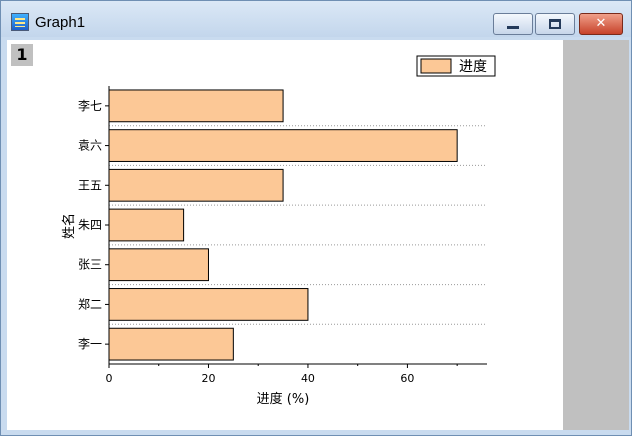  Describe the element at coordinates (90, 185) in the screenshot. I see `y-tick-label: 王五` at that location.